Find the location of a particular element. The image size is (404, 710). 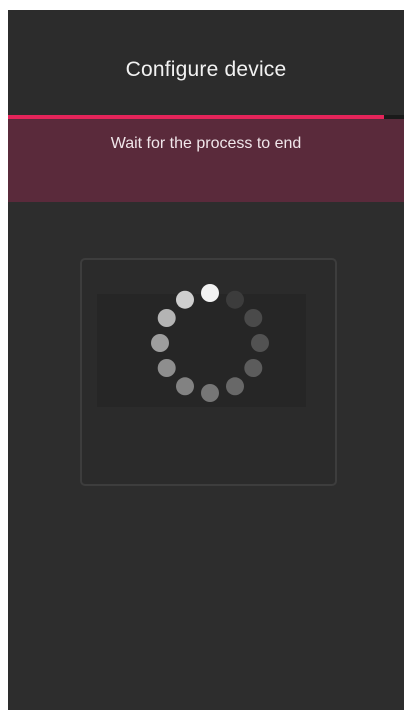

status-banner: Wait for the process to end is located at coordinates (206, 160).